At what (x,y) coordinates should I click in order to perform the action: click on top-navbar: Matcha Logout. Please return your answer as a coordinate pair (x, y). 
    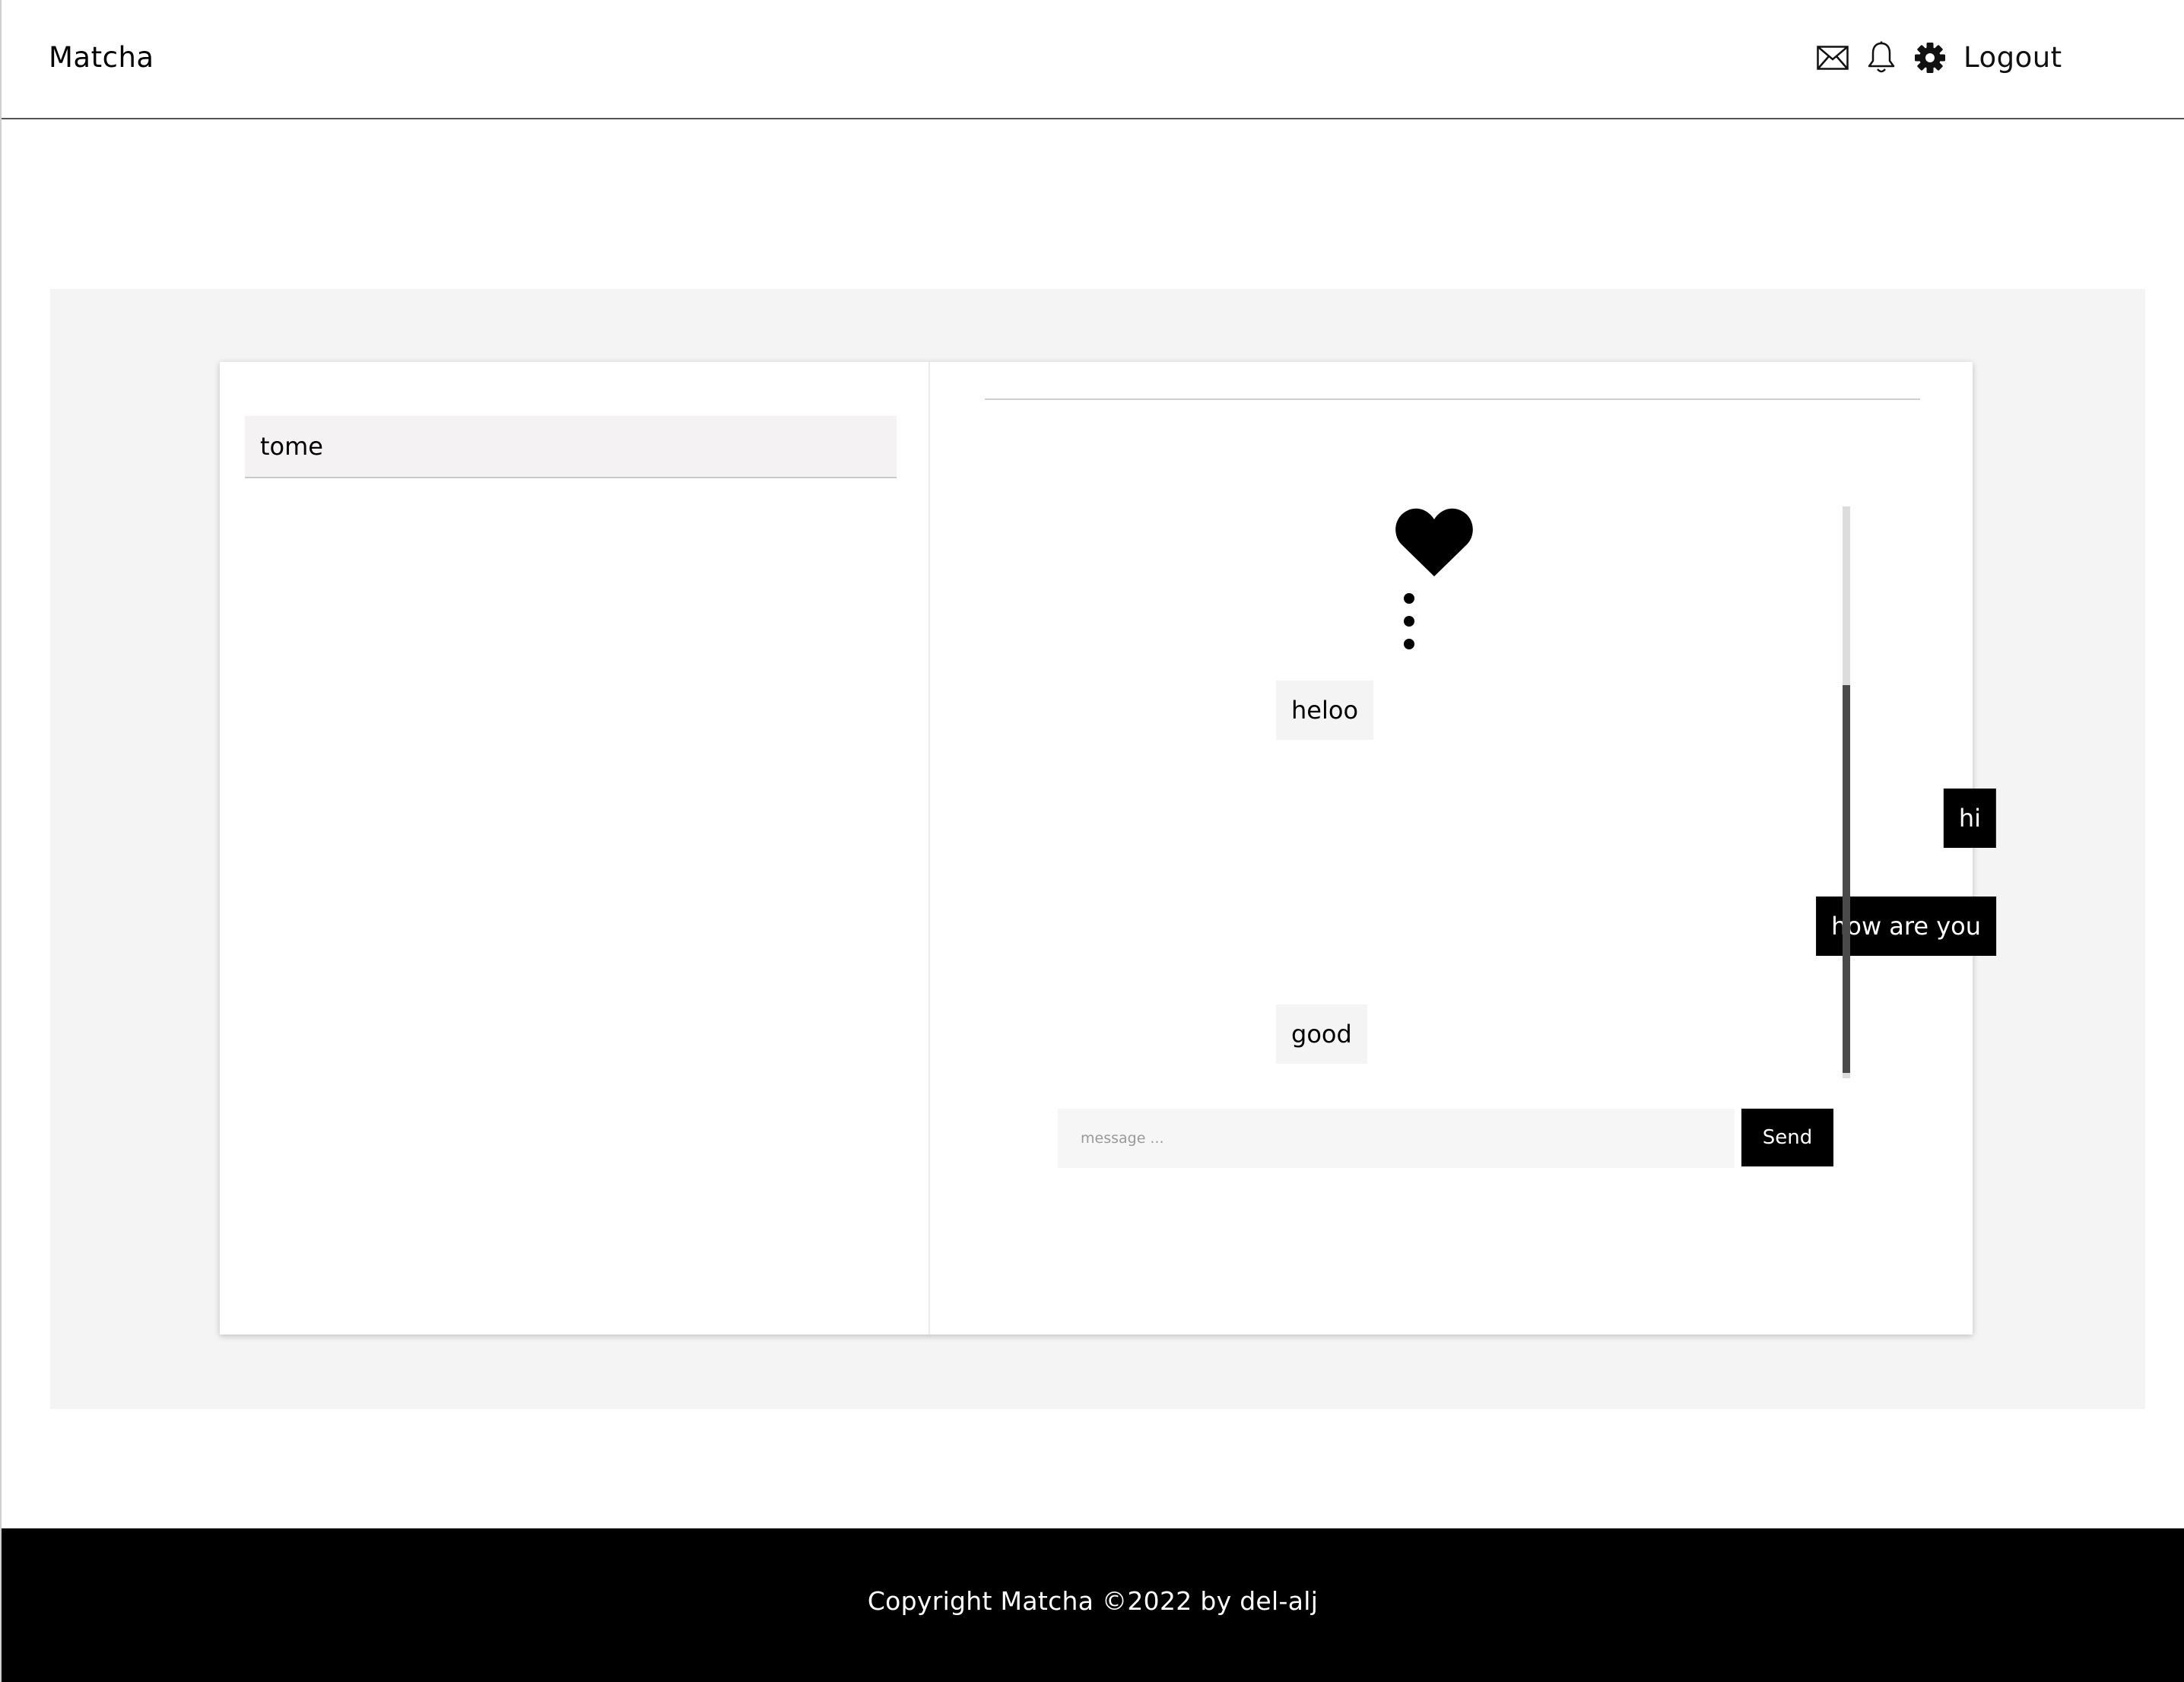
    Looking at the image, I should click on (1093, 59).